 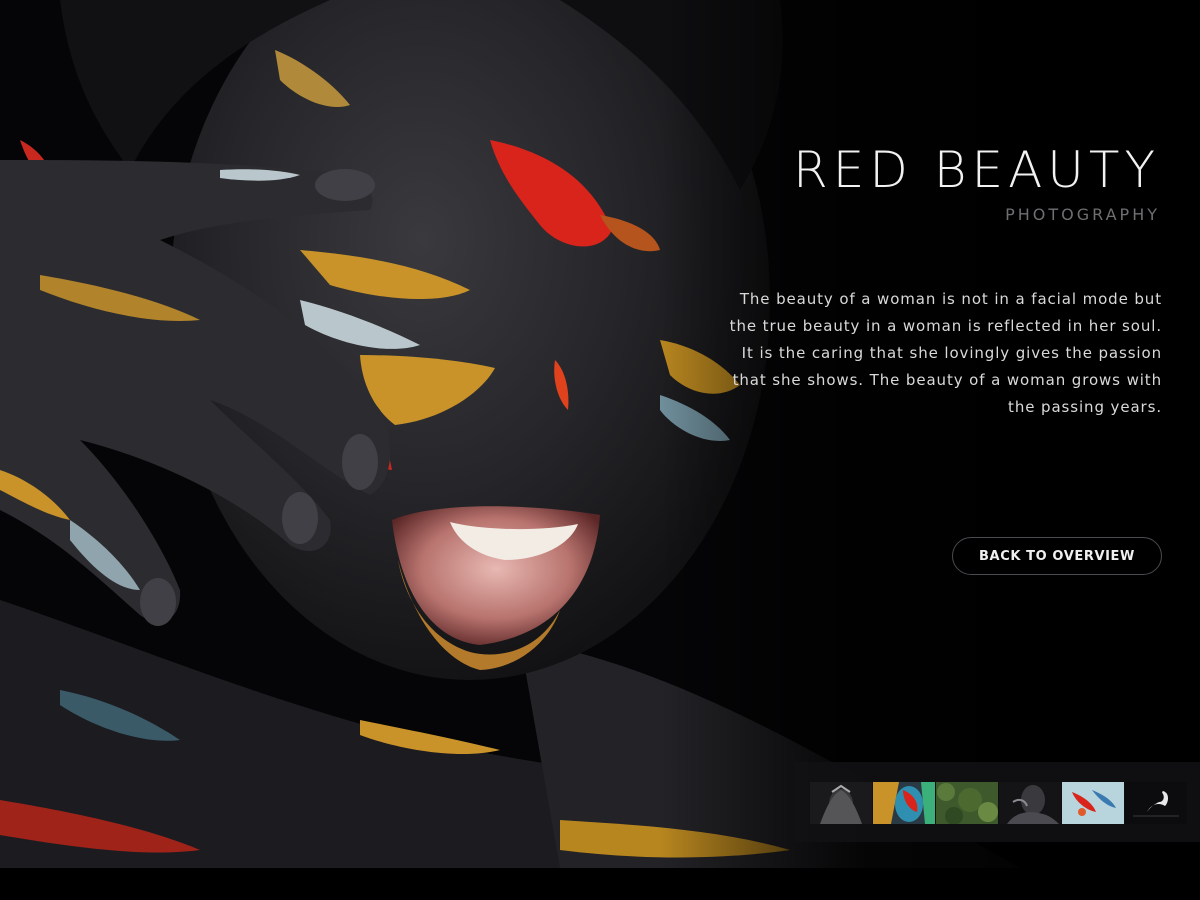 What do you see at coordinates (1093, 803) in the screenshot?
I see `thumbnail-paint-splash` at bounding box center [1093, 803].